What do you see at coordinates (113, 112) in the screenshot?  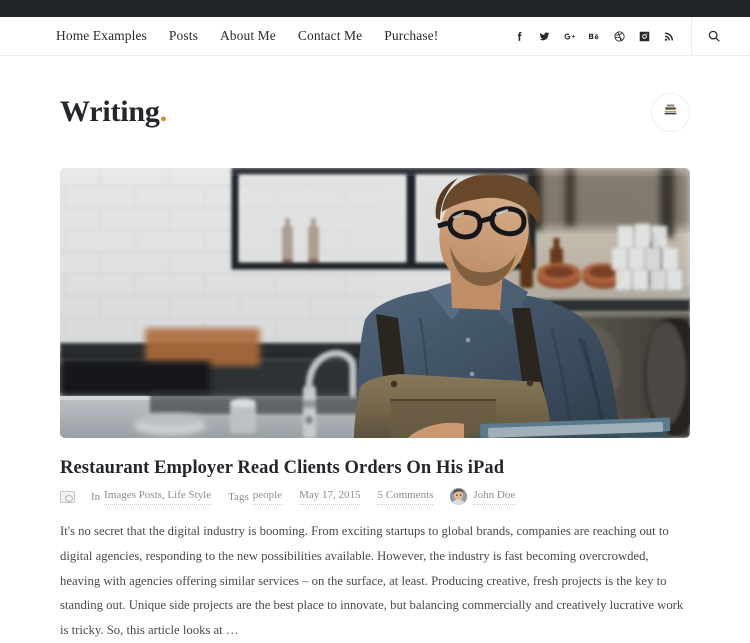 I see `site-logo: Writing.` at bounding box center [113, 112].